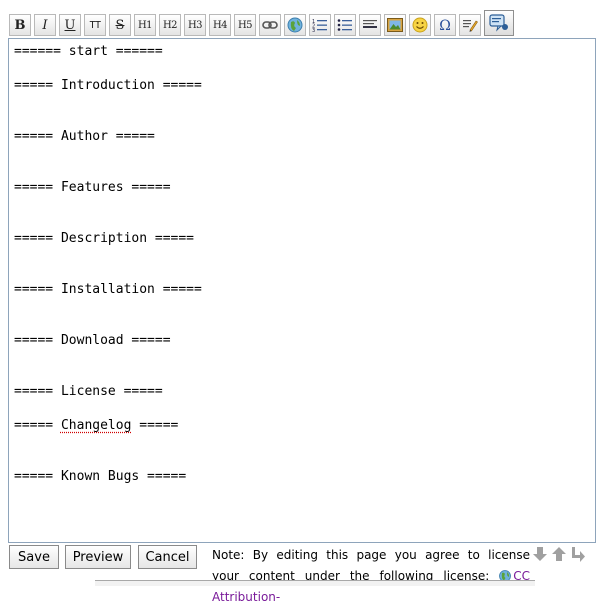 The height and width of the screenshot is (608, 604). I want to click on link-icon, so click(270, 25).